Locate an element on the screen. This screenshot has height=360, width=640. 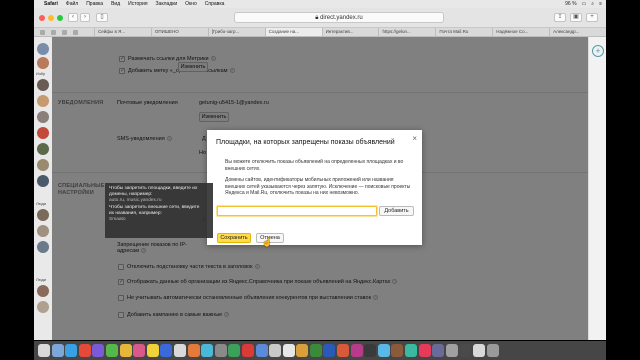
pinned-favicons is located at coordinates (64, 32).